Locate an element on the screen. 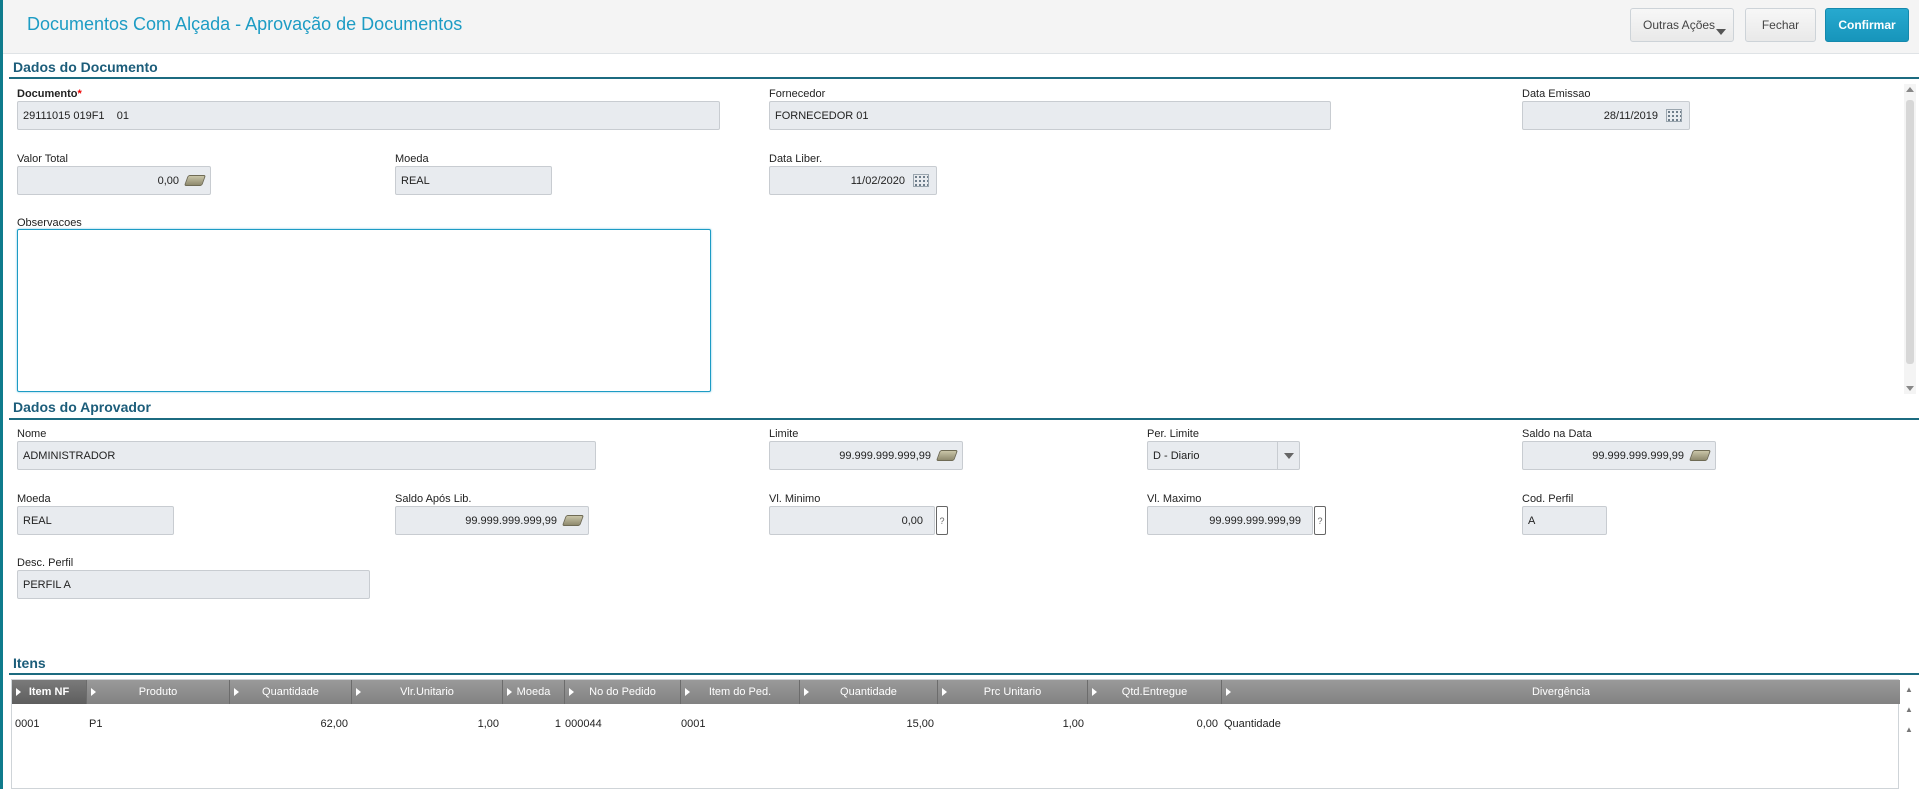  fornecedor-field: FORNECEDOR 01 is located at coordinates (1050, 115).